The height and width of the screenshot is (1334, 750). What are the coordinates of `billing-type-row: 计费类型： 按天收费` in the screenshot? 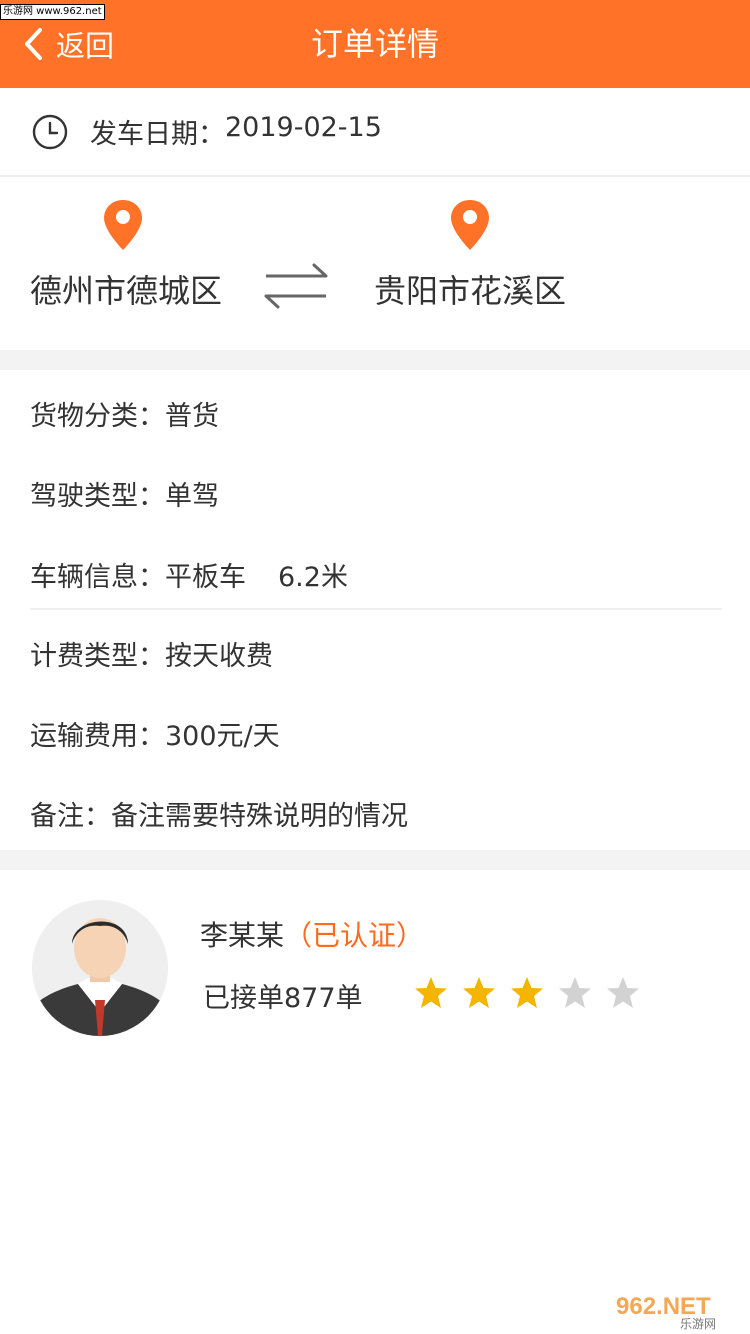 It's located at (151, 653).